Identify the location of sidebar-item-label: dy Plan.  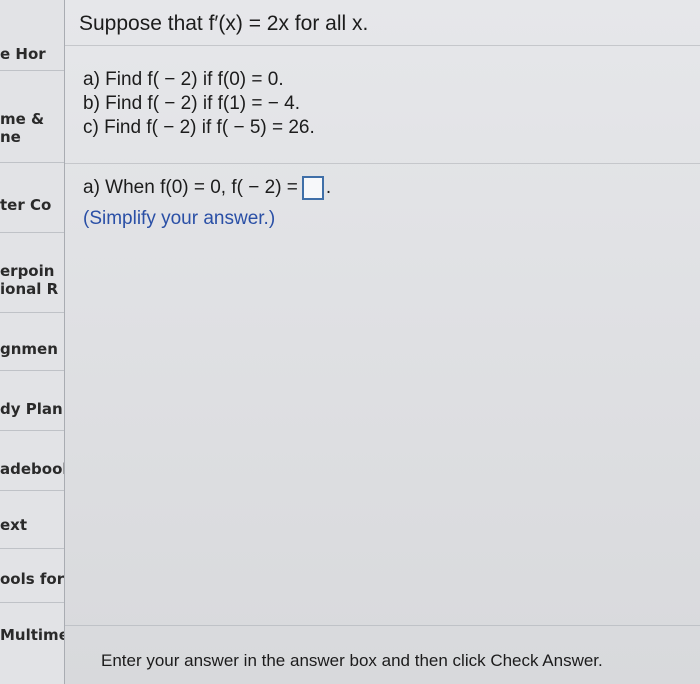
(31, 409).